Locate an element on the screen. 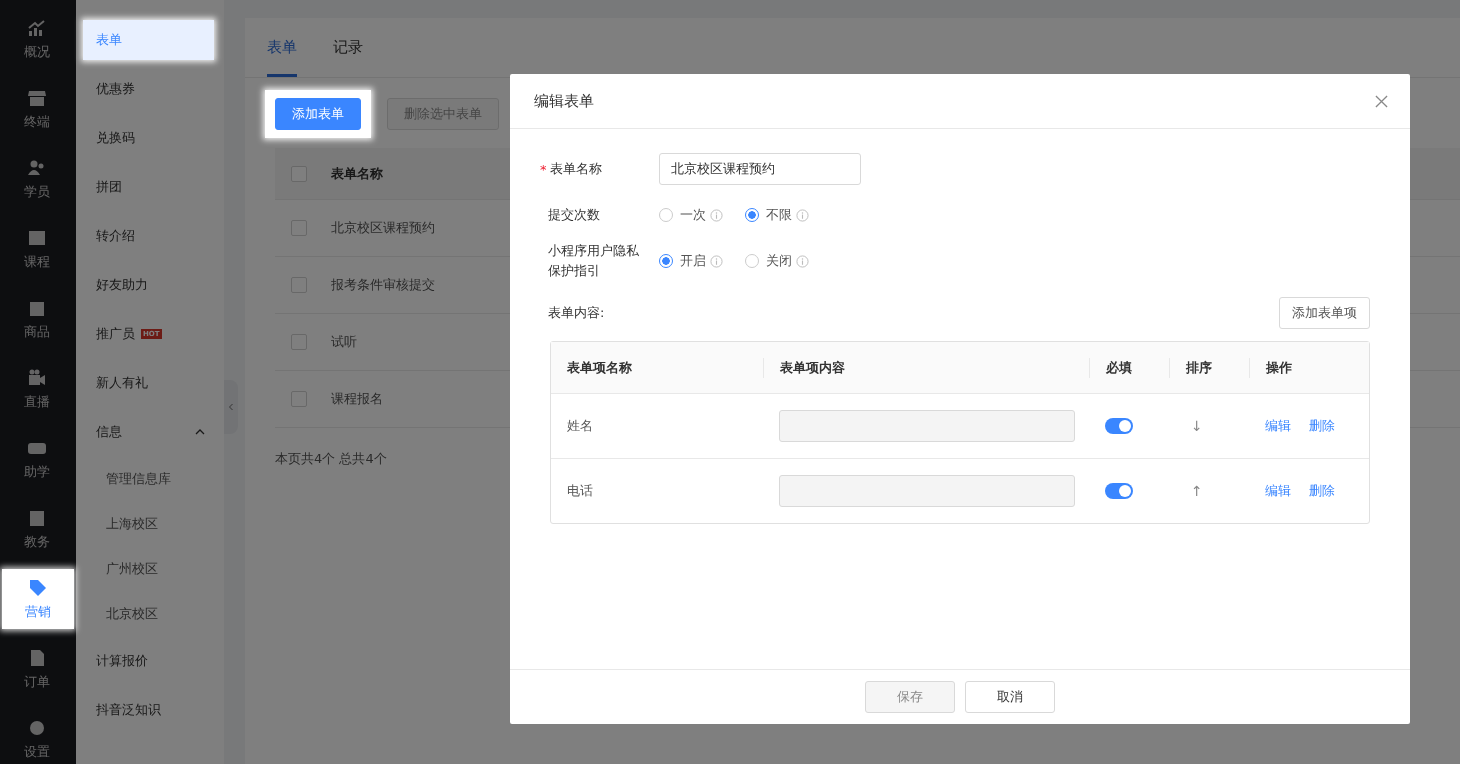  tag-icon is located at coordinates (38, 587).